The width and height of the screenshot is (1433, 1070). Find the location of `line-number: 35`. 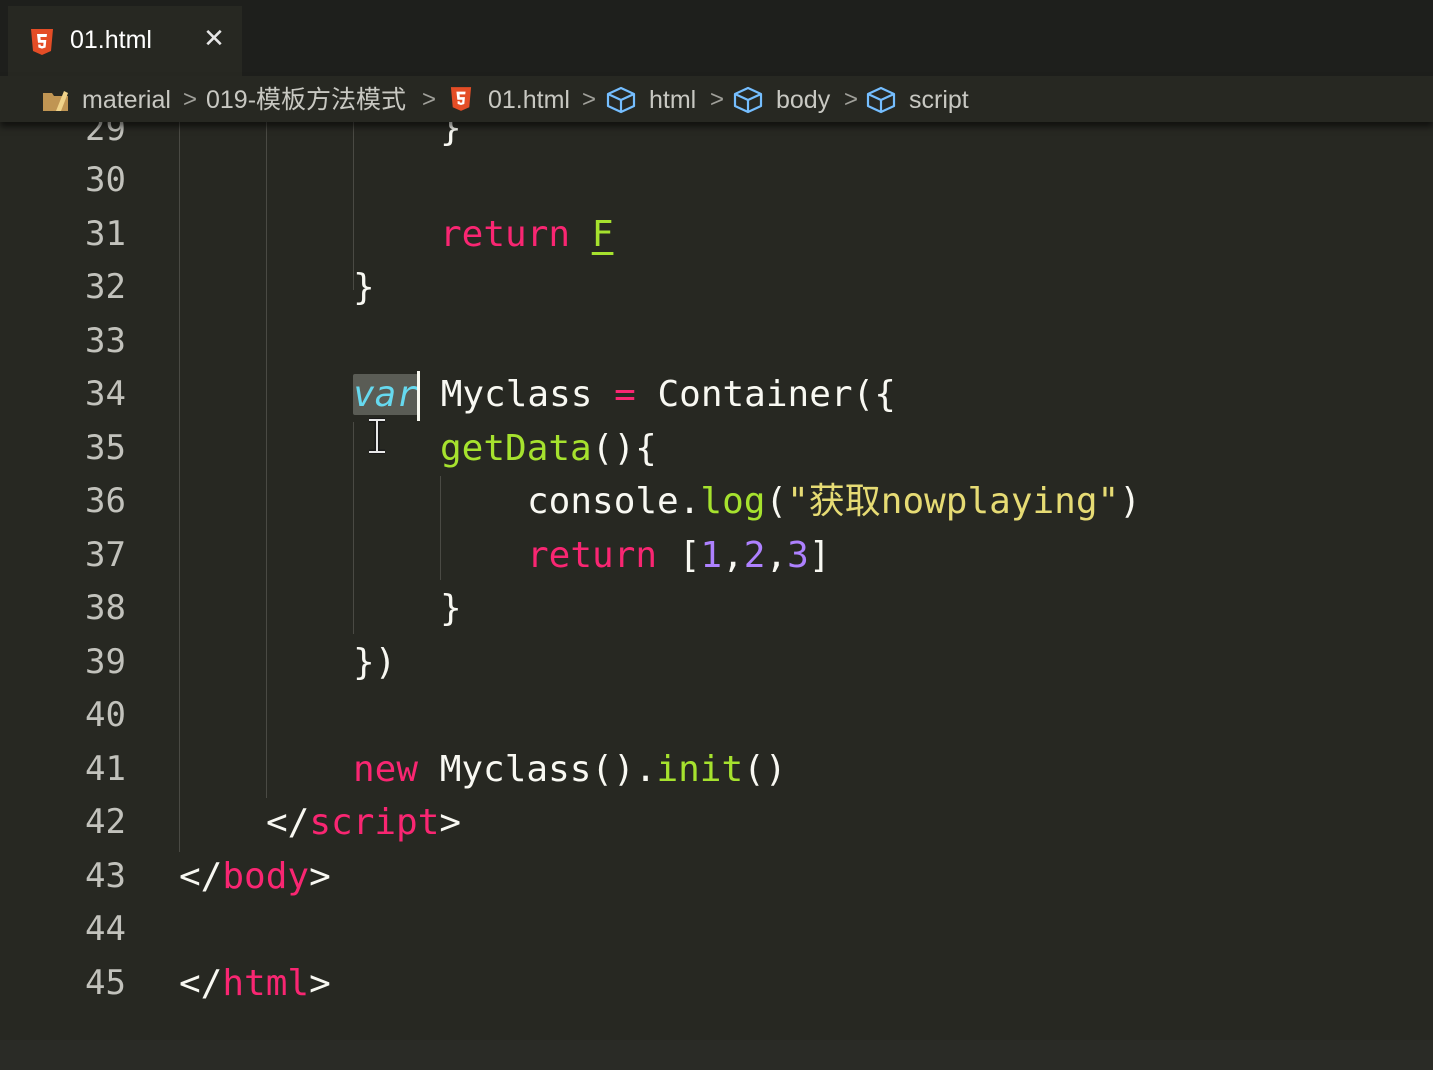

line-number: 35 is located at coordinates (105, 448).